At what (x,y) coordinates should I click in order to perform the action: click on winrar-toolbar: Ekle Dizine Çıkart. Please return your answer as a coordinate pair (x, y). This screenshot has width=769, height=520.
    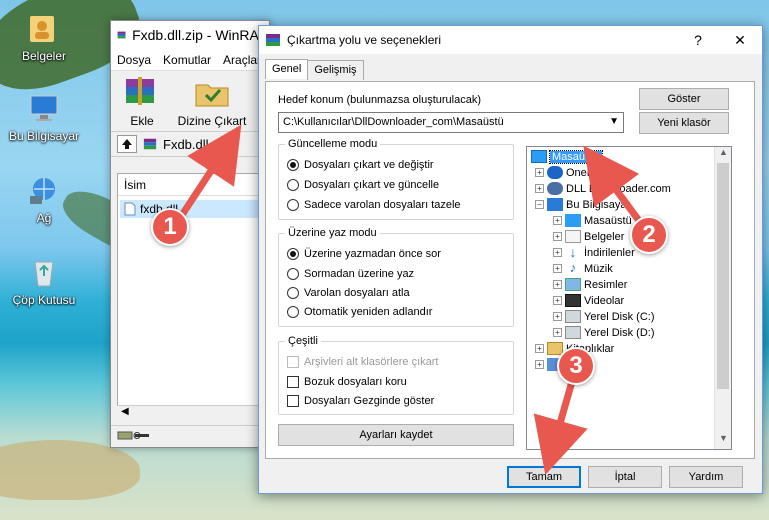
    Looking at the image, I should click on (190, 101).